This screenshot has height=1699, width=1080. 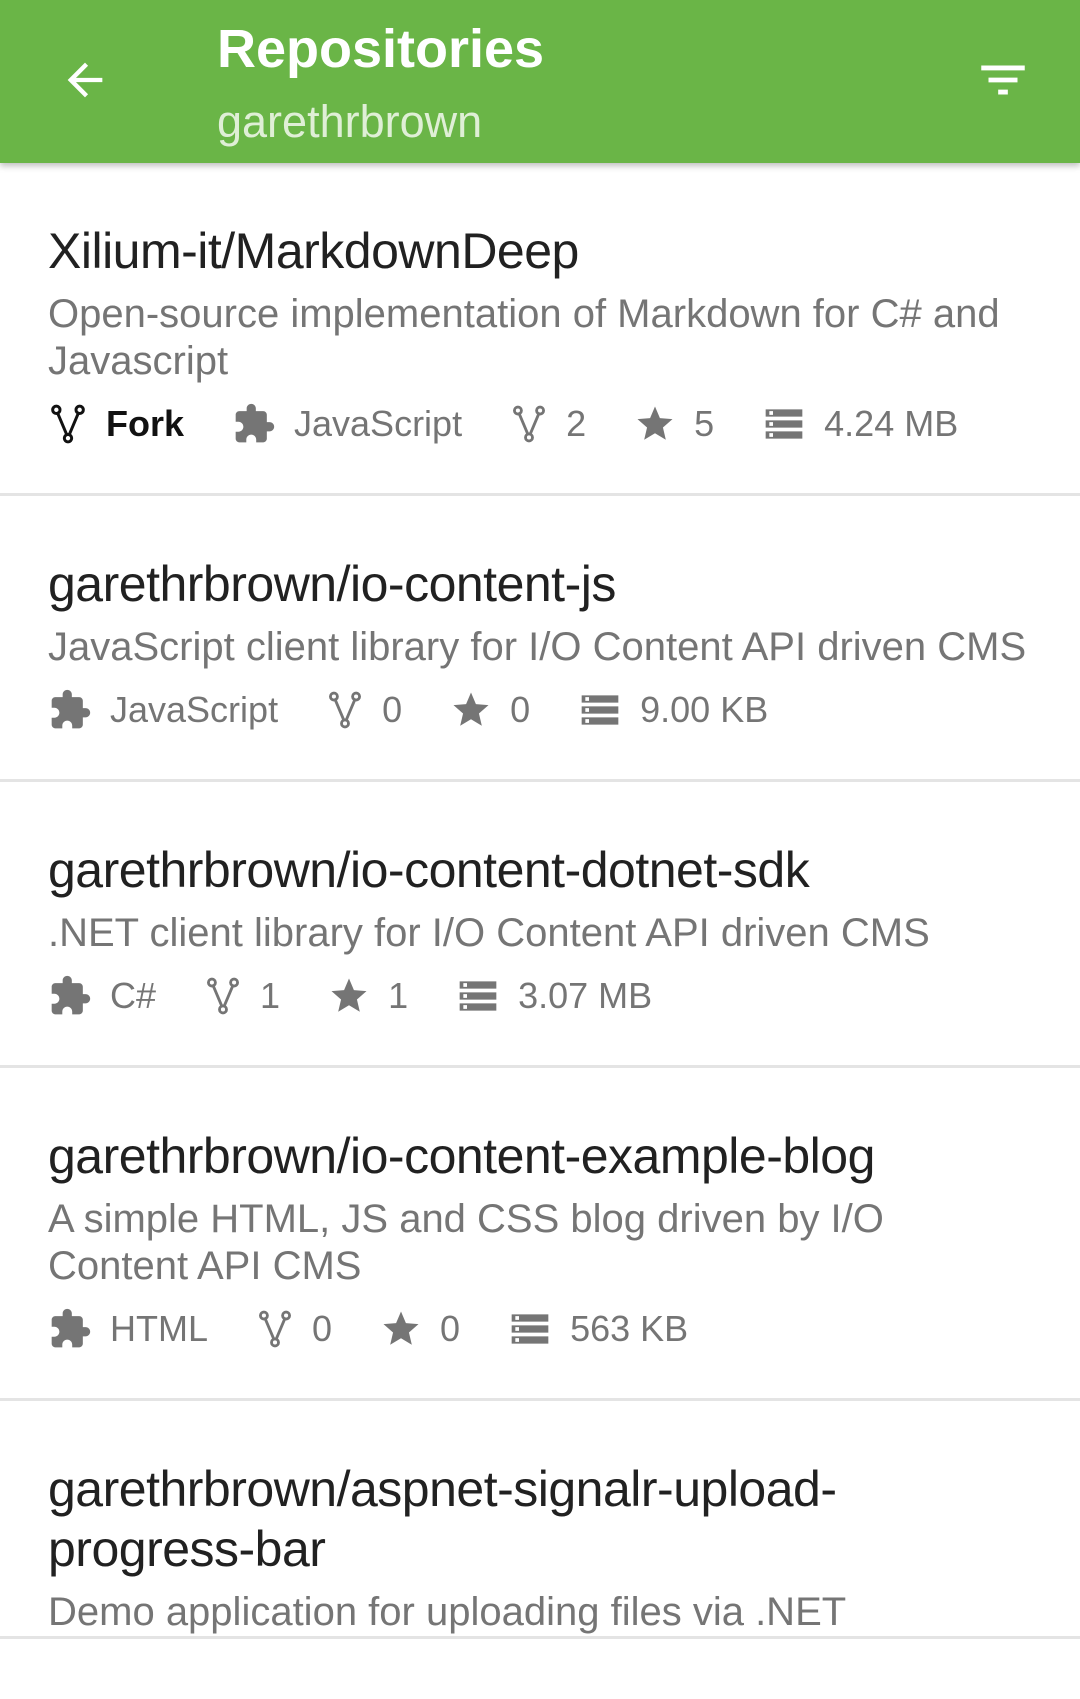 What do you see at coordinates (270, 995) in the screenshot?
I see `fork-count-value: 1` at bounding box center [270, 995].